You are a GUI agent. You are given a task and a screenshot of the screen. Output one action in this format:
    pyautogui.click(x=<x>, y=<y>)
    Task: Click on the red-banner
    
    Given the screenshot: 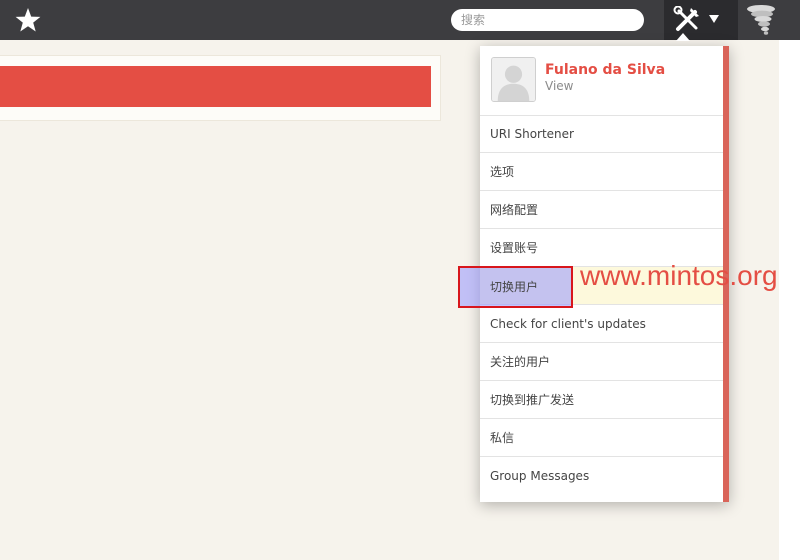 What is the action you would take?
    pyautogui.click(x=215, y=86)
    